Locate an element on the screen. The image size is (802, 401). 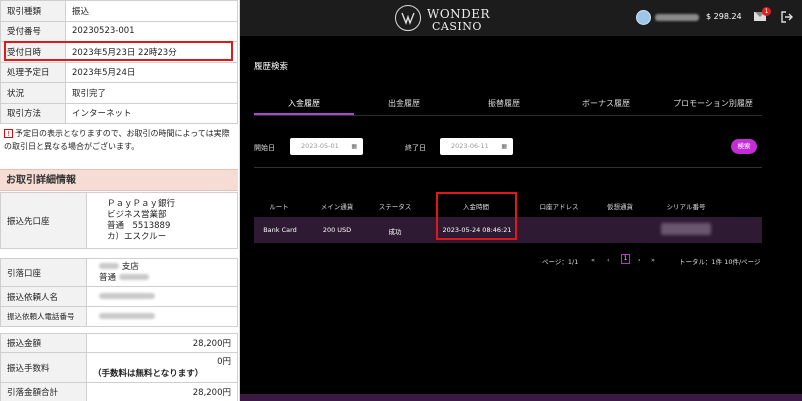
table-row: 状況 取引完了 is located at coordinates (119, 93).